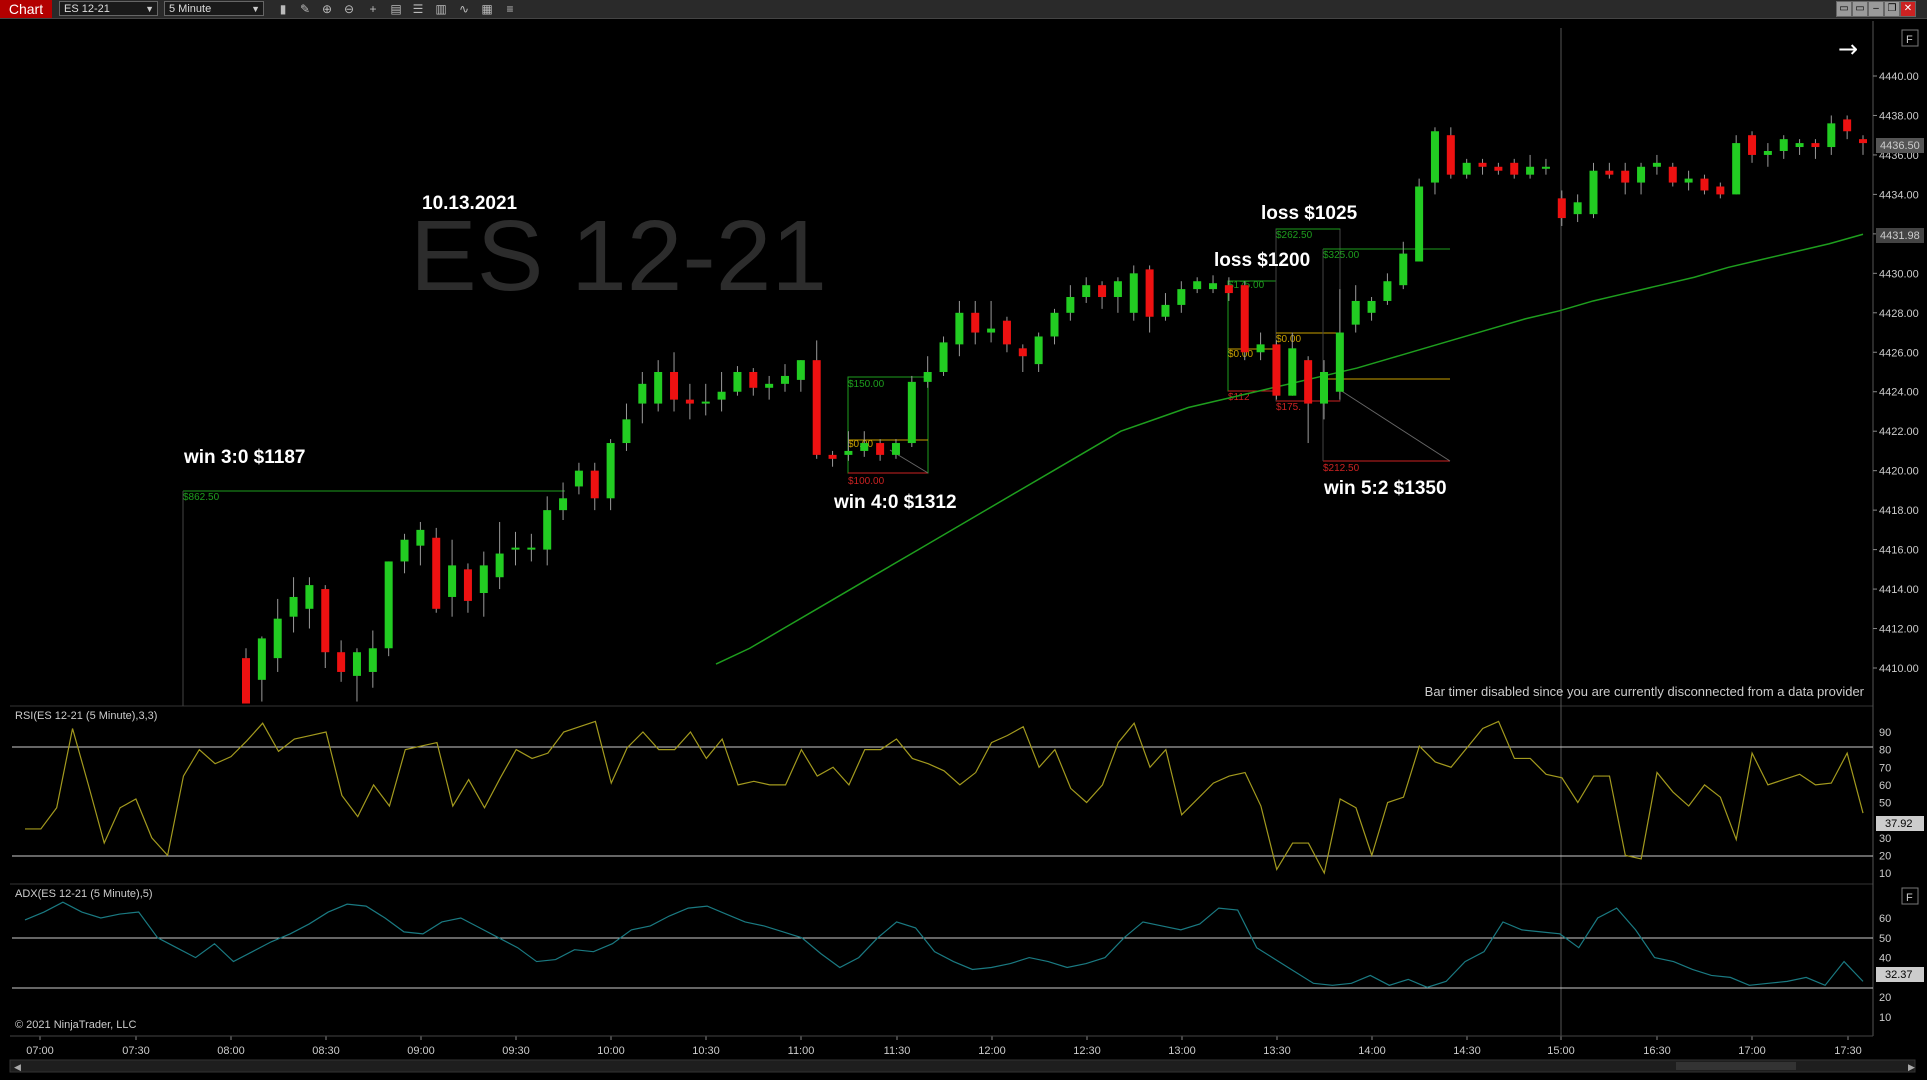 The image size is (1927, 1080). Describe the element at coordinates (1909, 40) in the screenshot. I see `f-icon: F` at that location.